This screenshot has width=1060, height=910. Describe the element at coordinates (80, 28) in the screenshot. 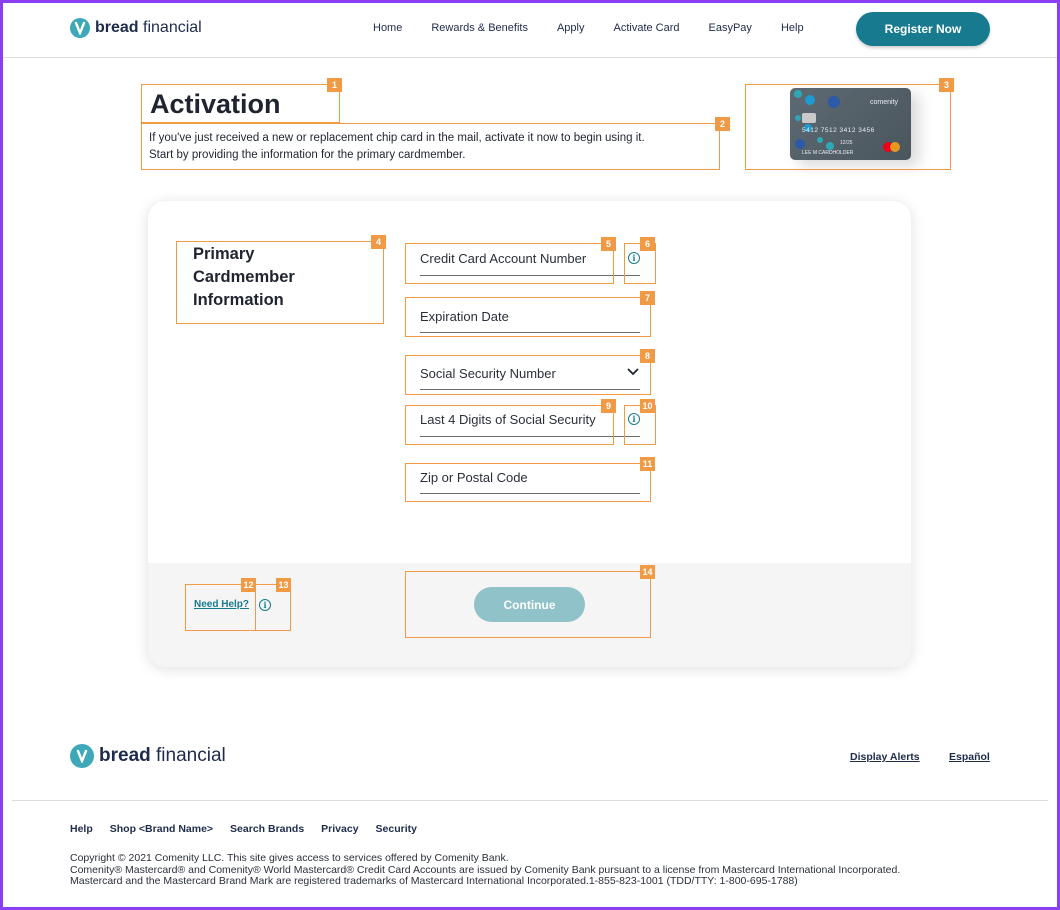

I see `logo-mark-icon` at that location.